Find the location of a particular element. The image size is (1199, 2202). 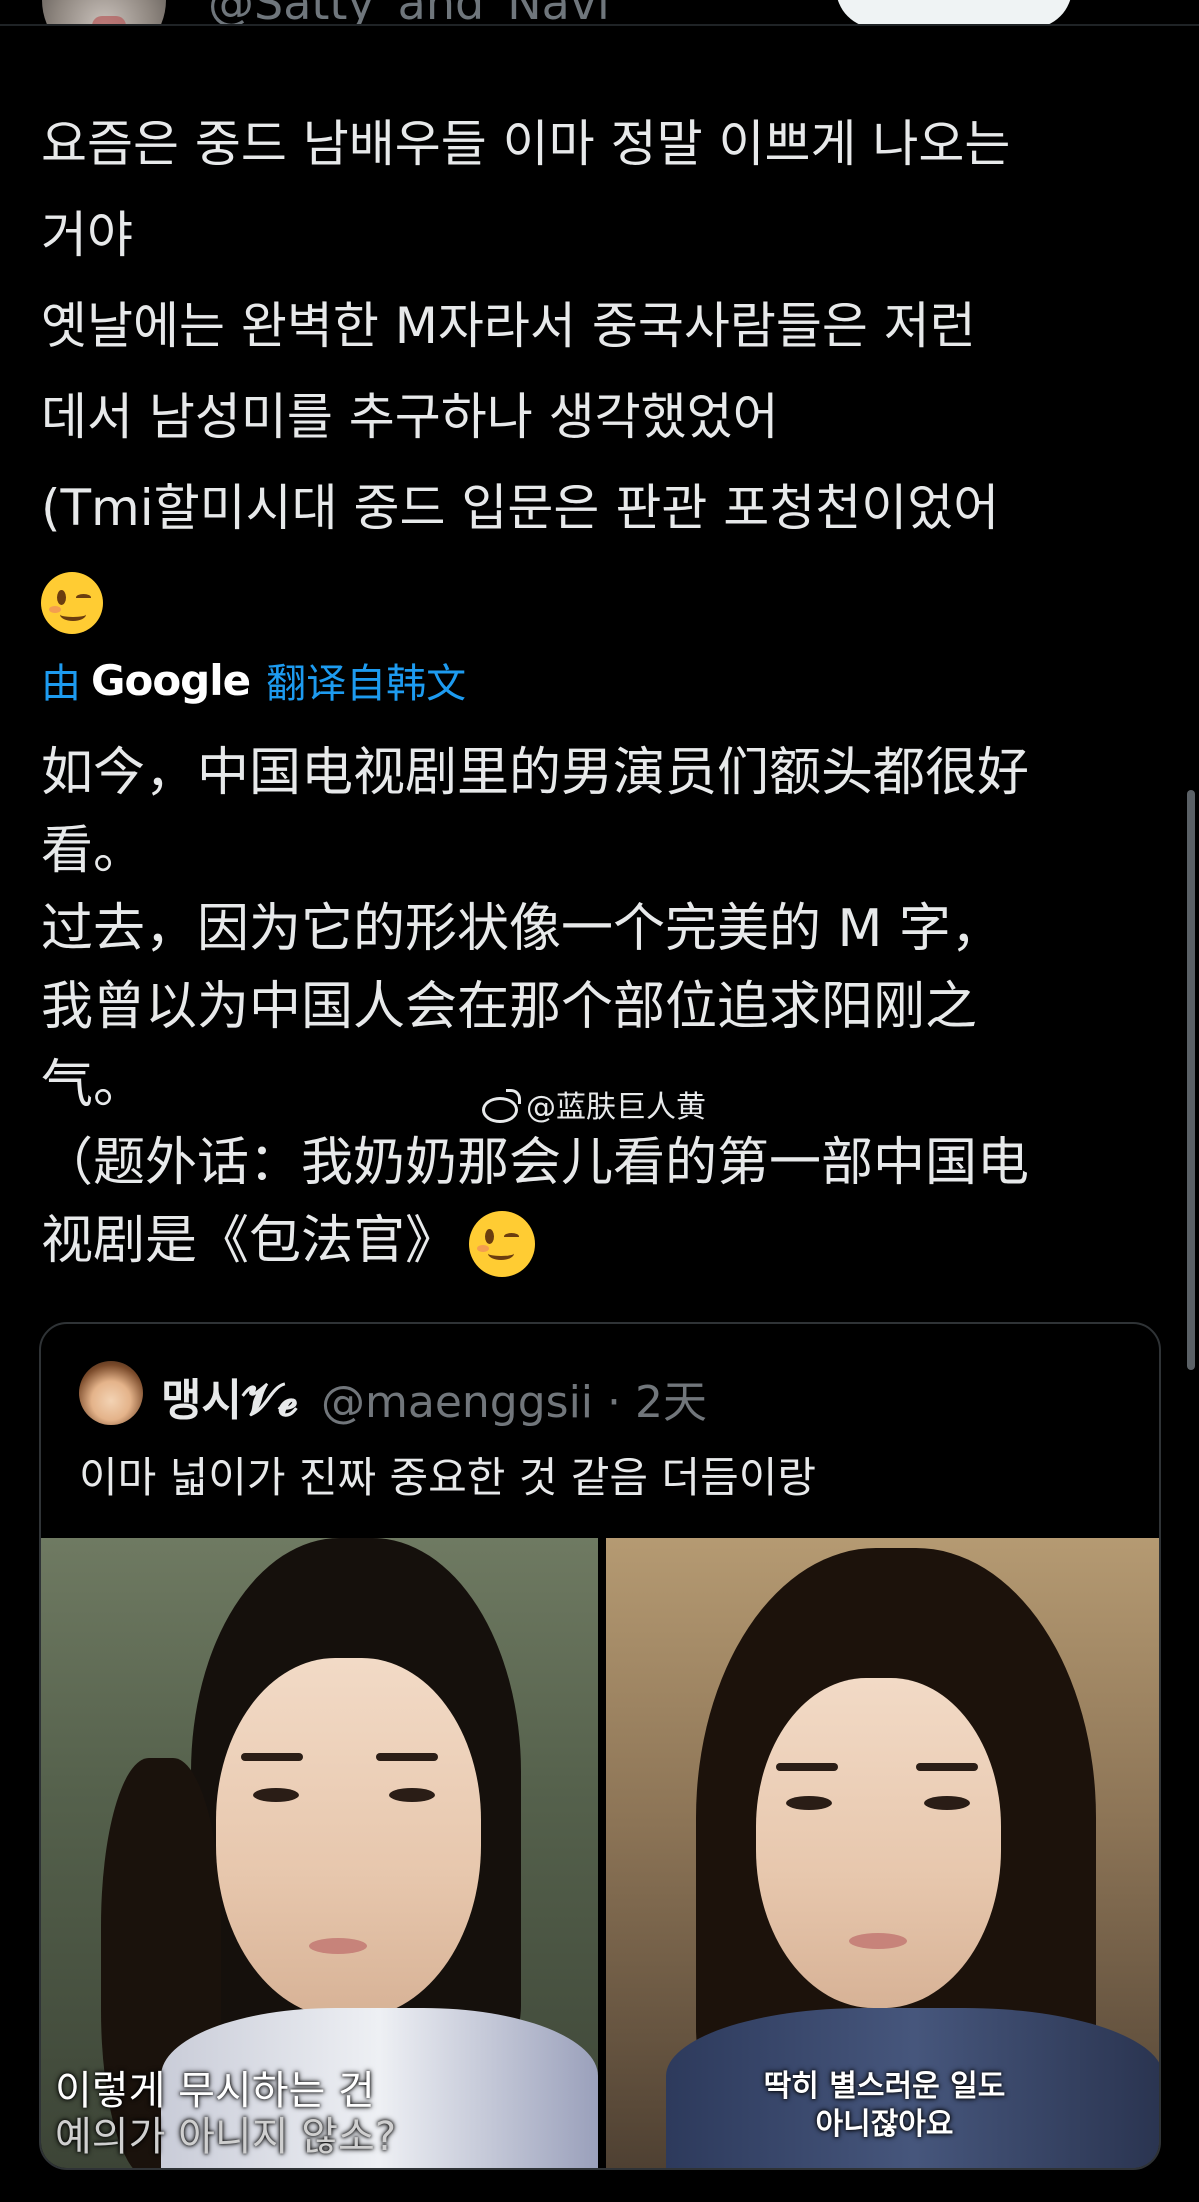

media-image-left: 이렇게 무시하는 건 예의가 아니지 않소? is located at coordinates (319, 1853).